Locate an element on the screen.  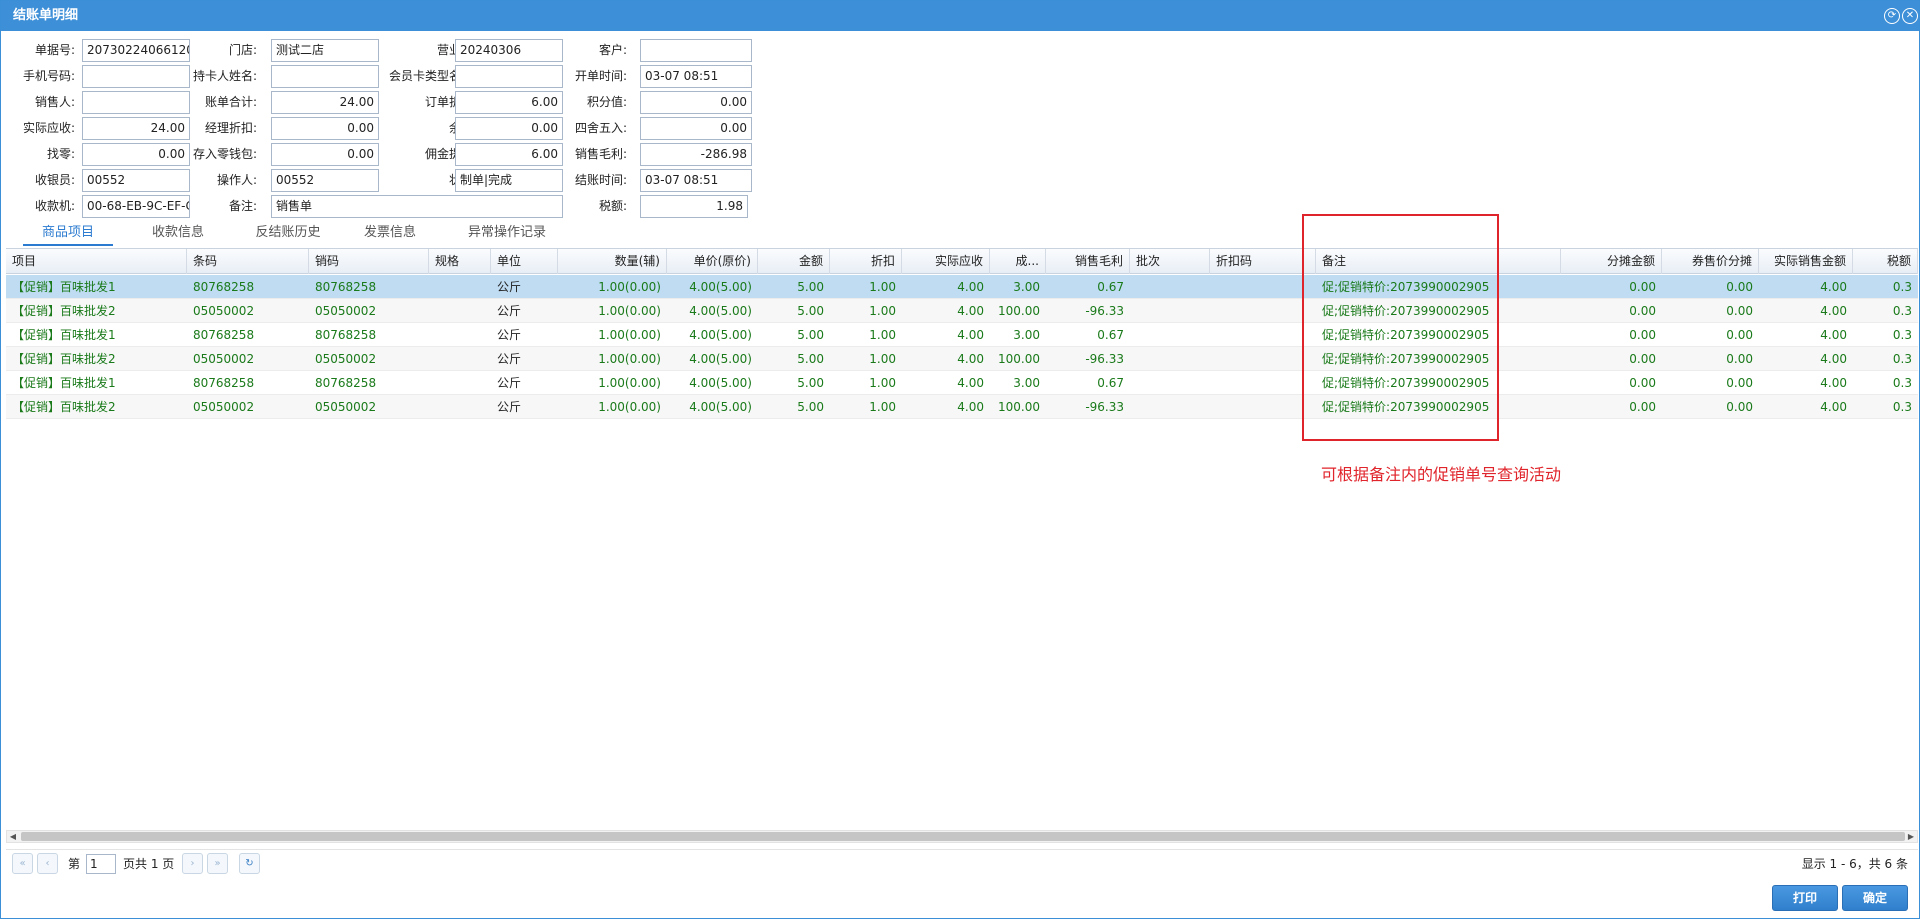
column-header: 折扣码 is located at coordinates (1263, 261).